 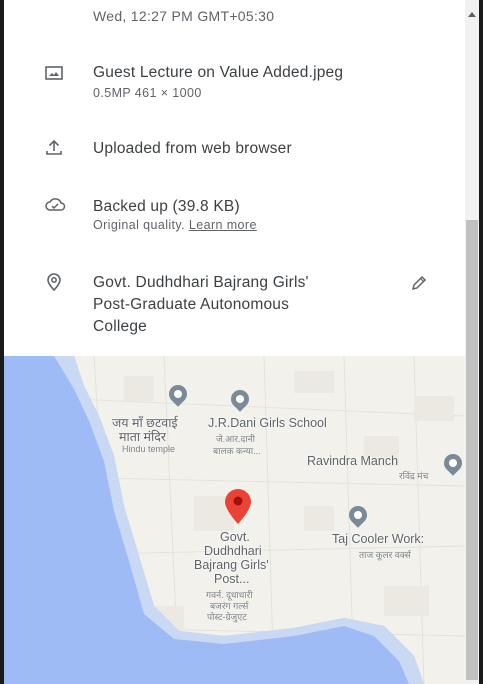 I want to click on location-line-3: College, so click(x=120, y=326).